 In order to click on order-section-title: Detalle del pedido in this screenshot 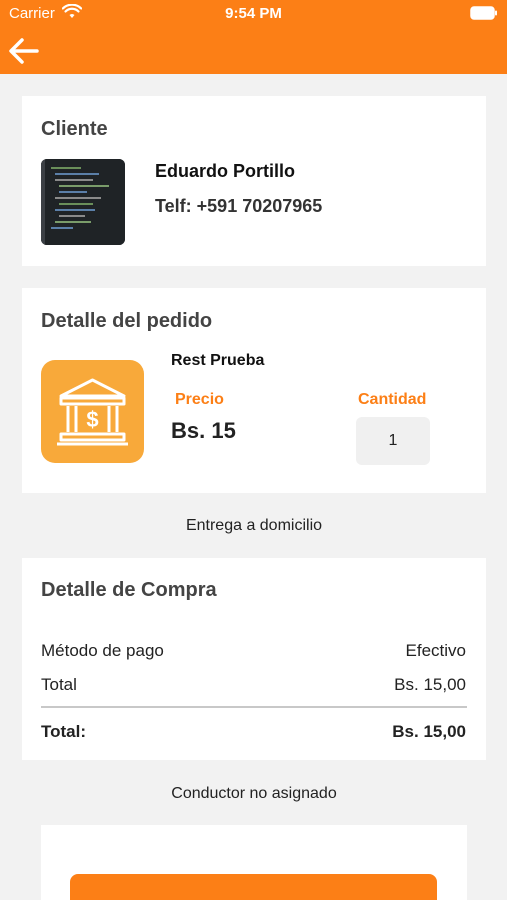, I will do `click(127, 321)`.